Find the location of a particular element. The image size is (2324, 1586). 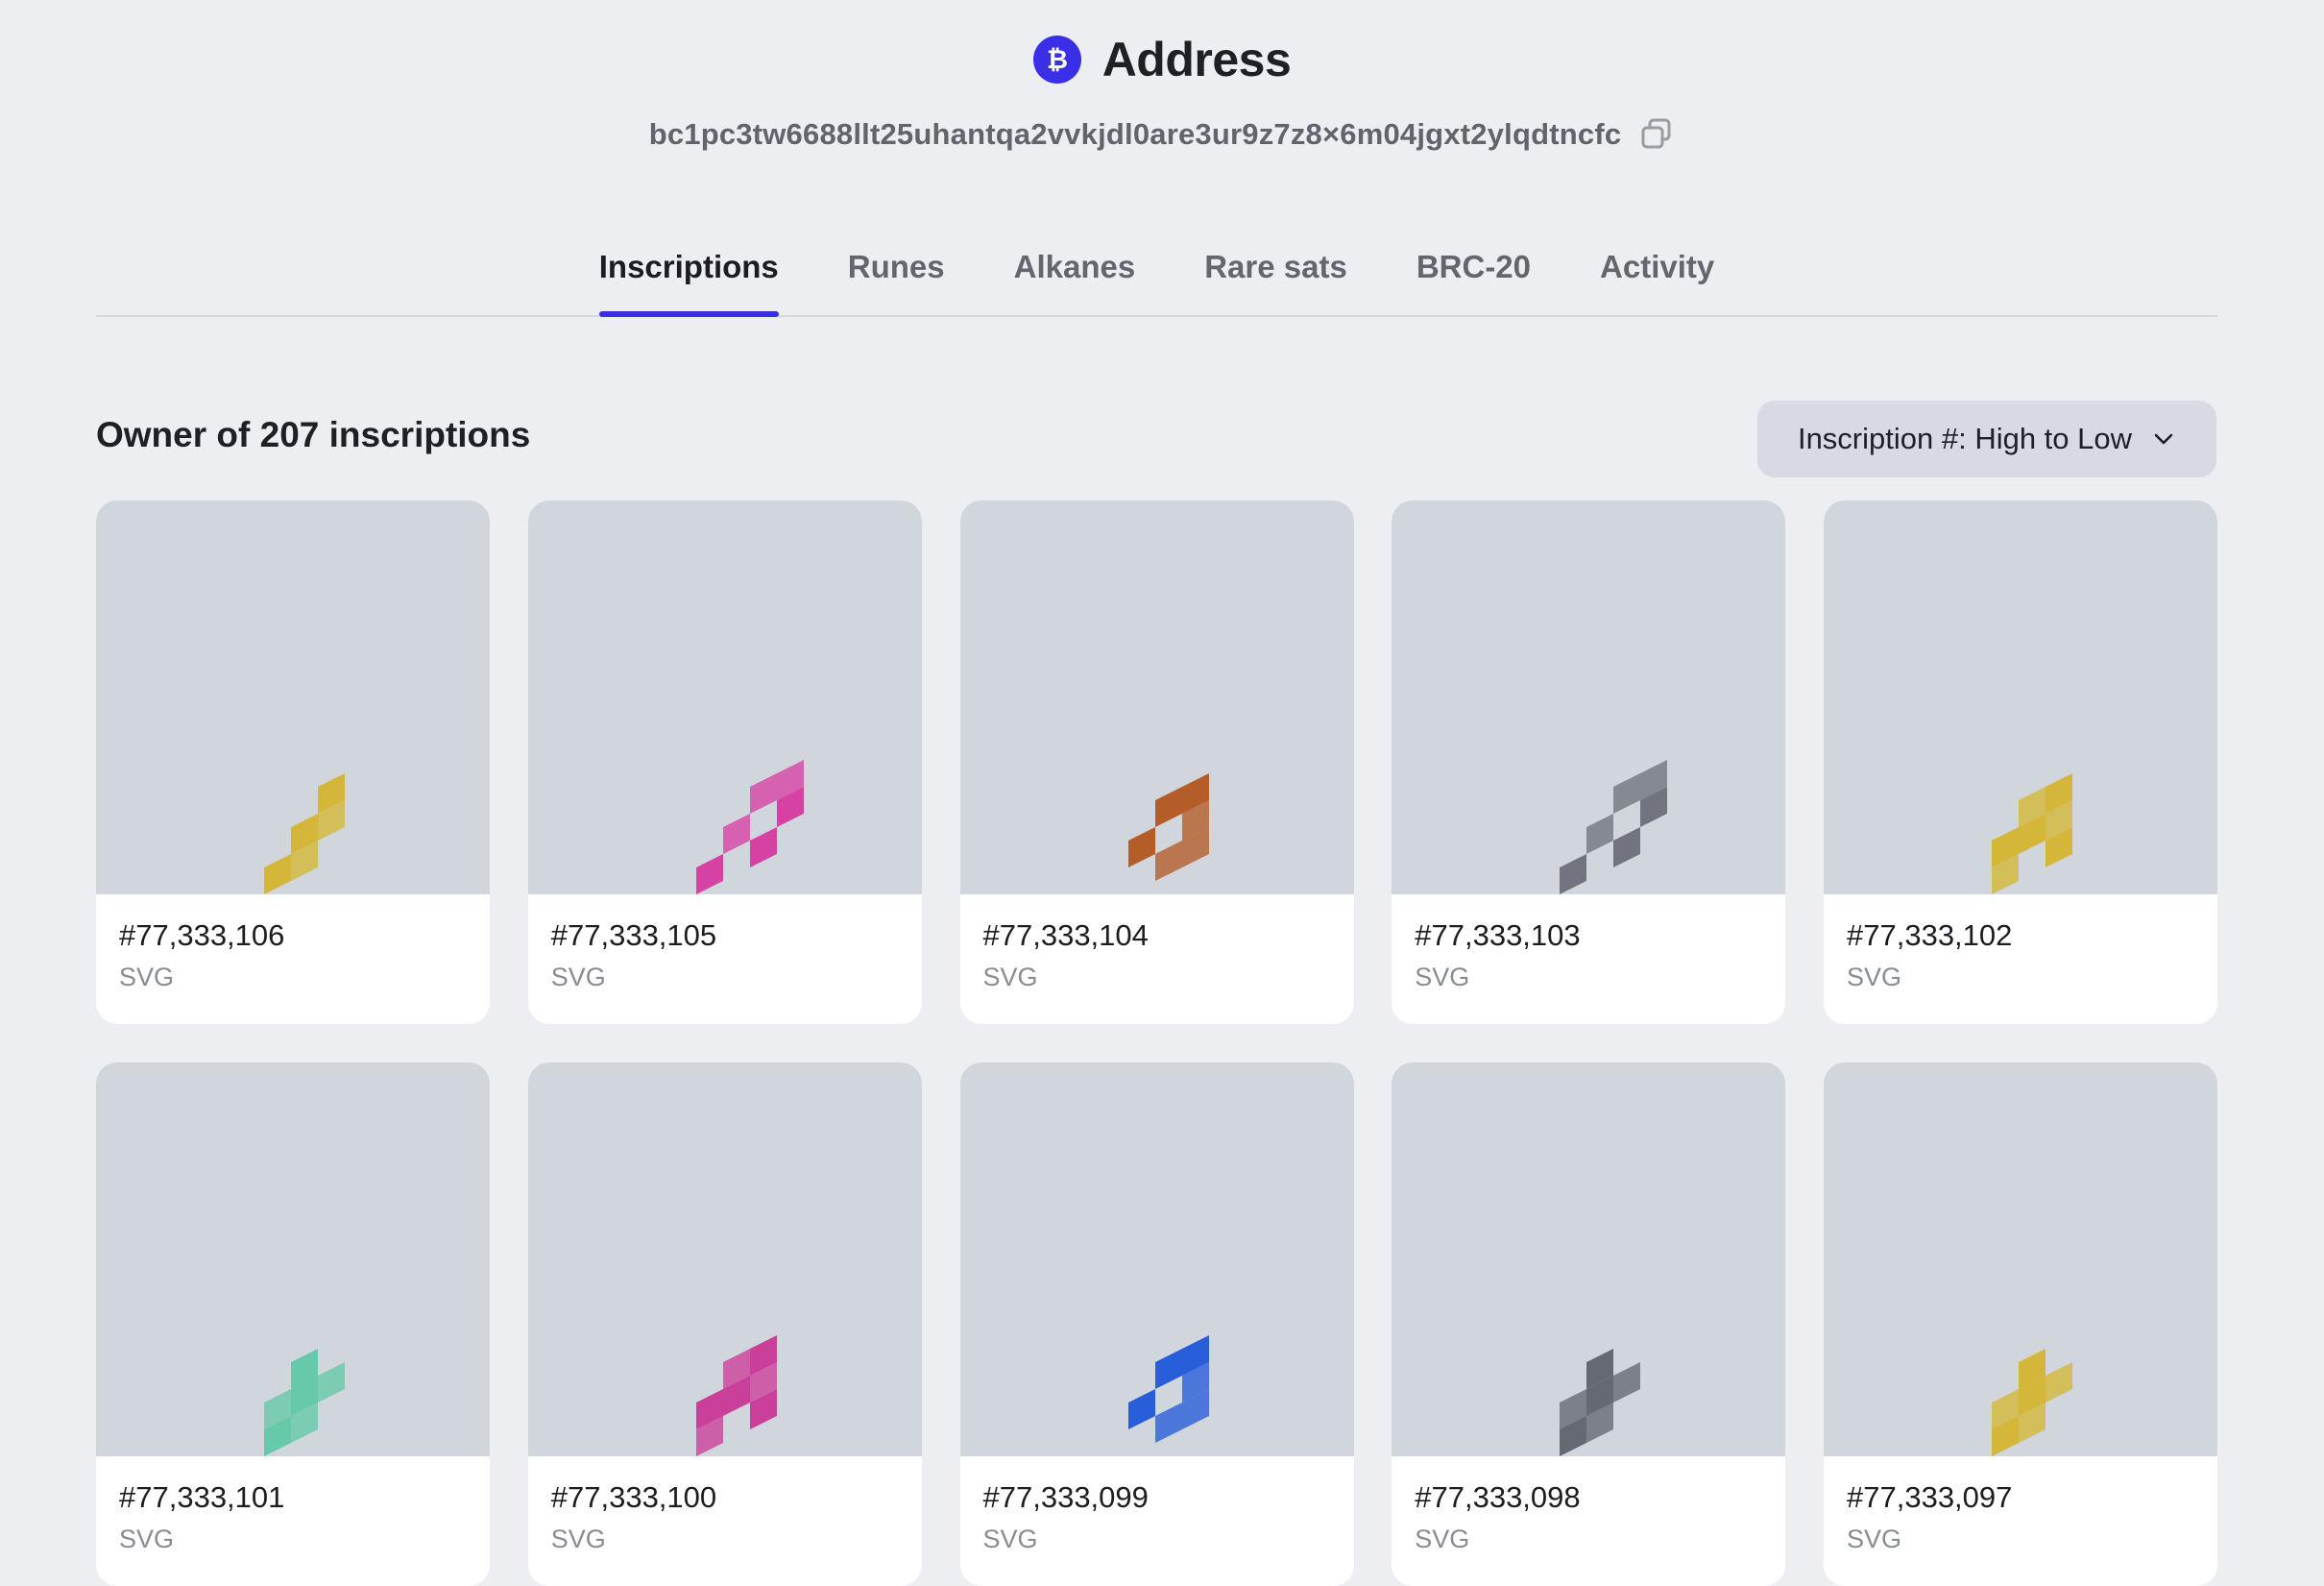

inscription-info: #77,333,100 SVG is located at coordinates (725, 1505).